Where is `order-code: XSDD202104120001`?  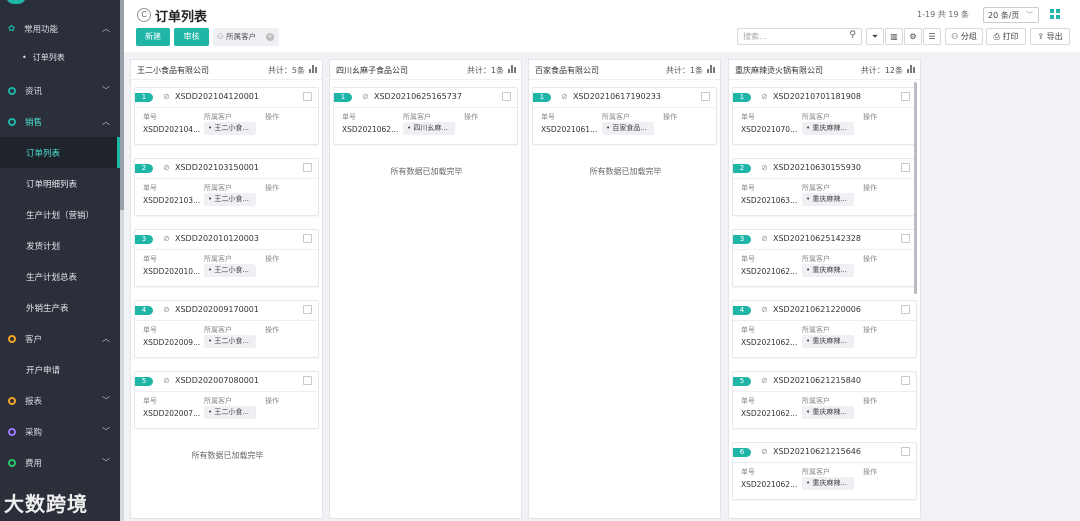
order-code: XSDD202104120001 is located at coordinates (217, 96).